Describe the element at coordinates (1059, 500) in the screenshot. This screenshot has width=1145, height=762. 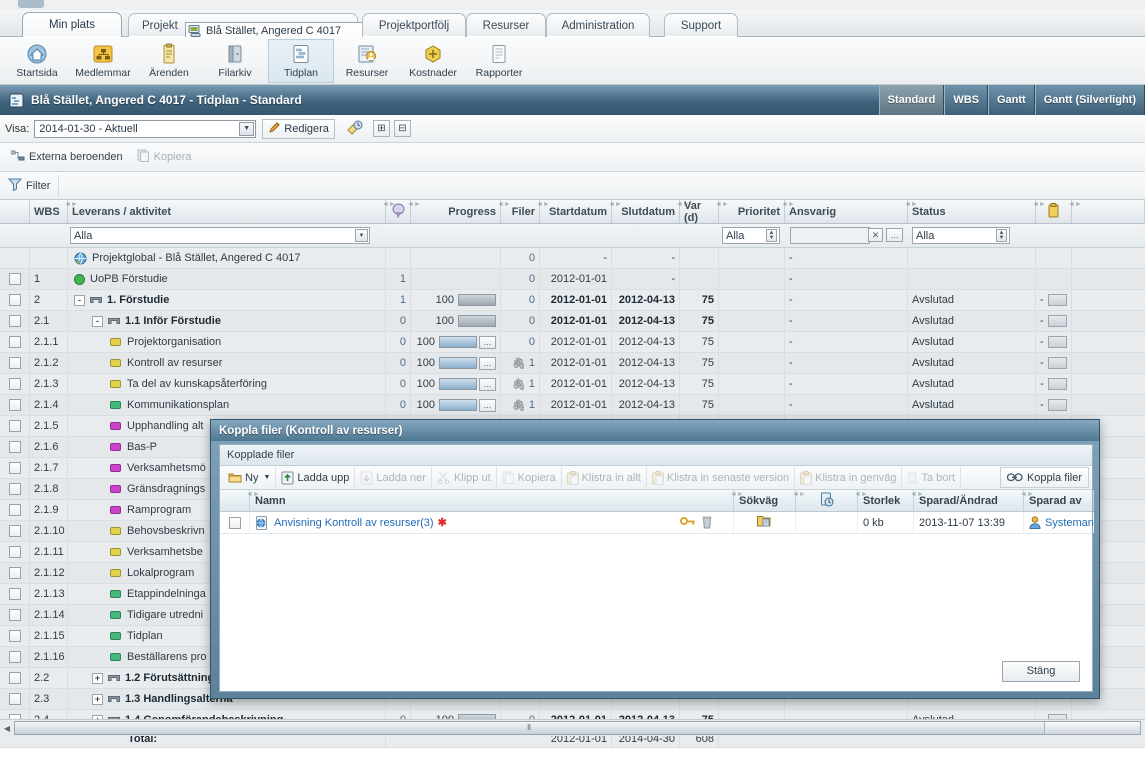
I see `dialog-col-header-sparadav: Sparad av` at that location.